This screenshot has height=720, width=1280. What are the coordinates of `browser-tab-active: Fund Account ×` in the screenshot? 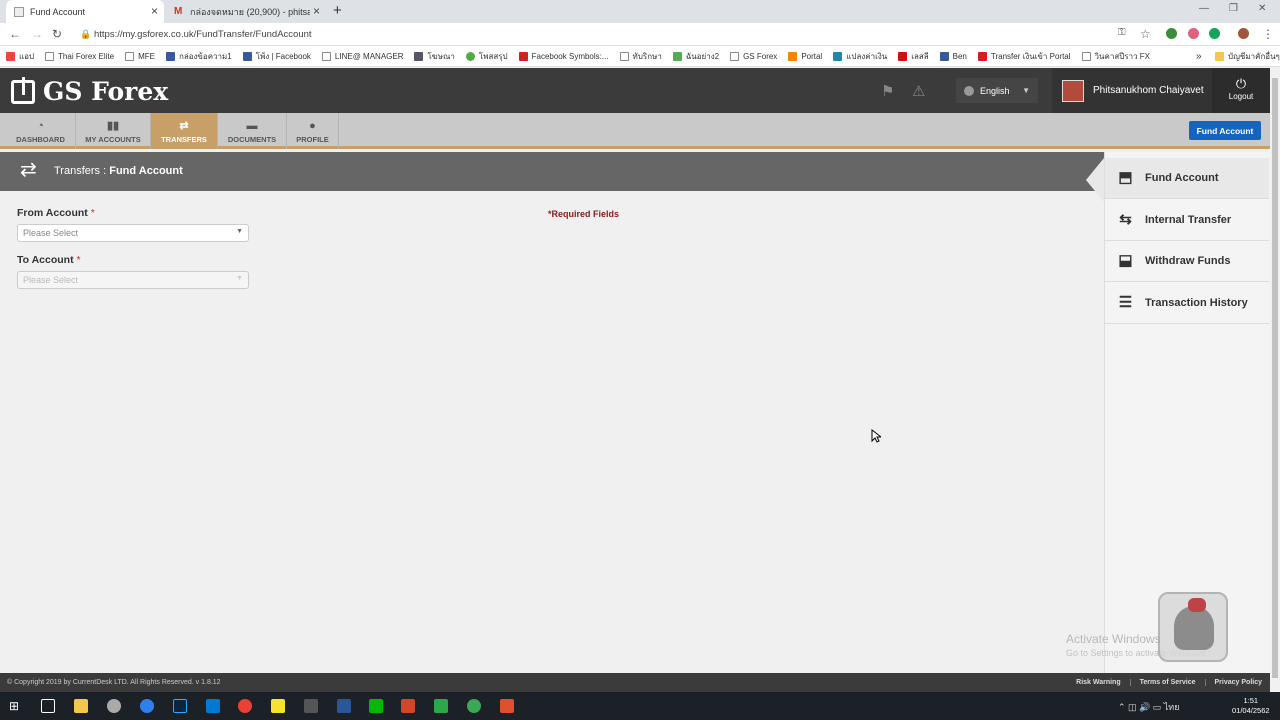 It's located at (85, 11).